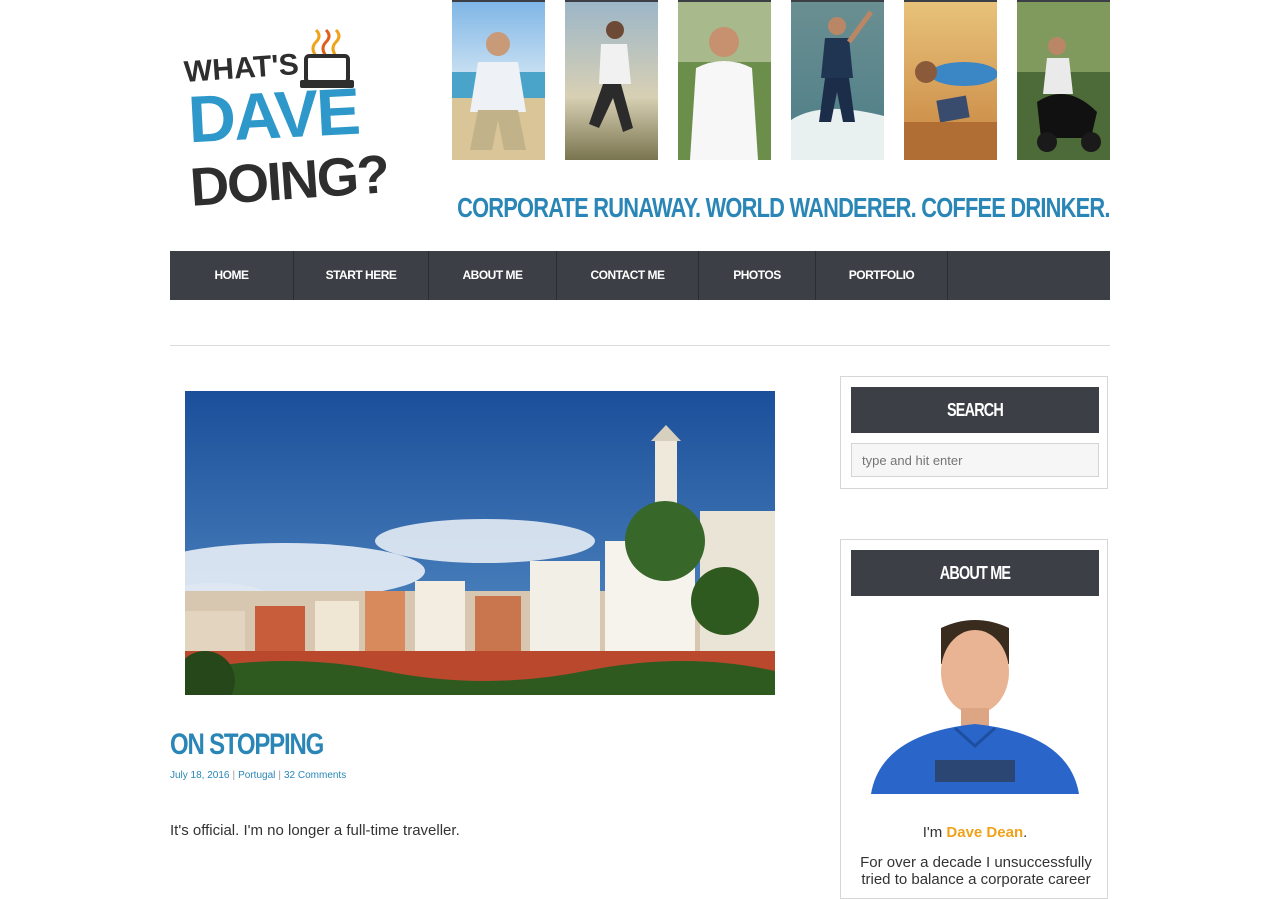 This screenshot has width=1280, height=899. What do you see at coordinates (757, 275) in the screenshot?
I see `nav-photos: PHOTOS` at bounding box center [757, 275].